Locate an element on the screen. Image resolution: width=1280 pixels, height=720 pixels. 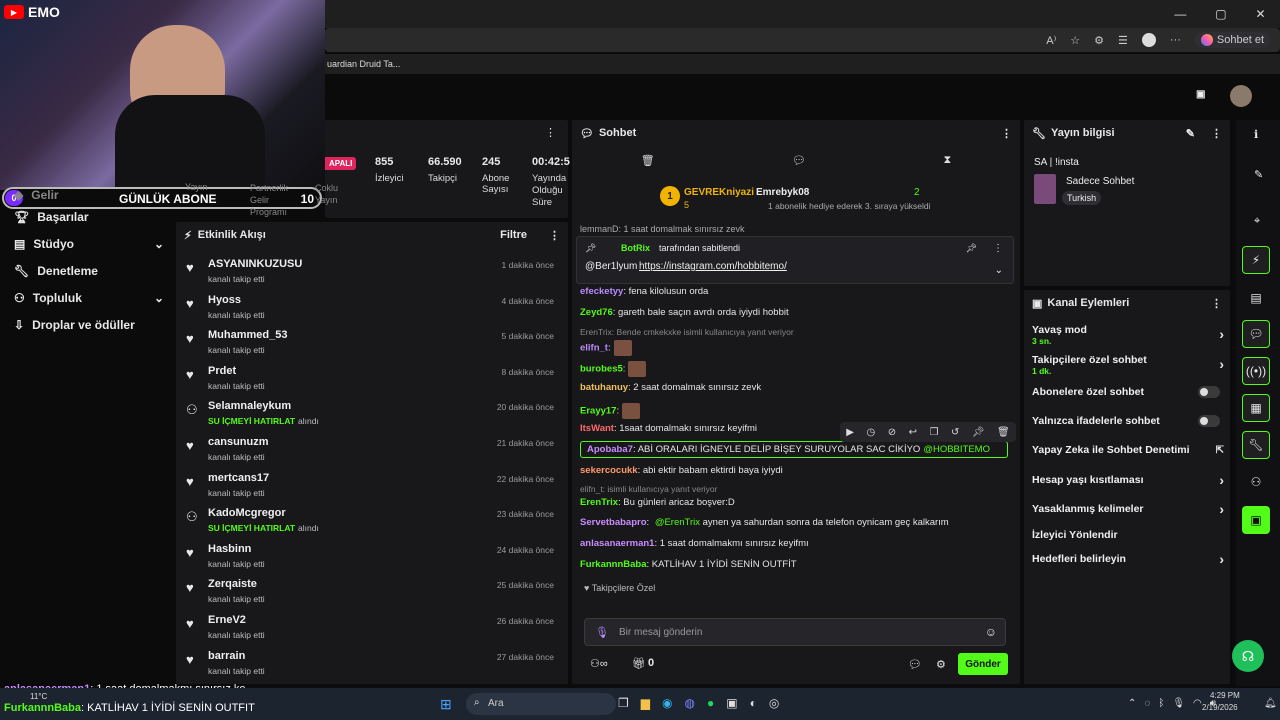
reply-icon: ↩ is located at coordinates (913, 432).